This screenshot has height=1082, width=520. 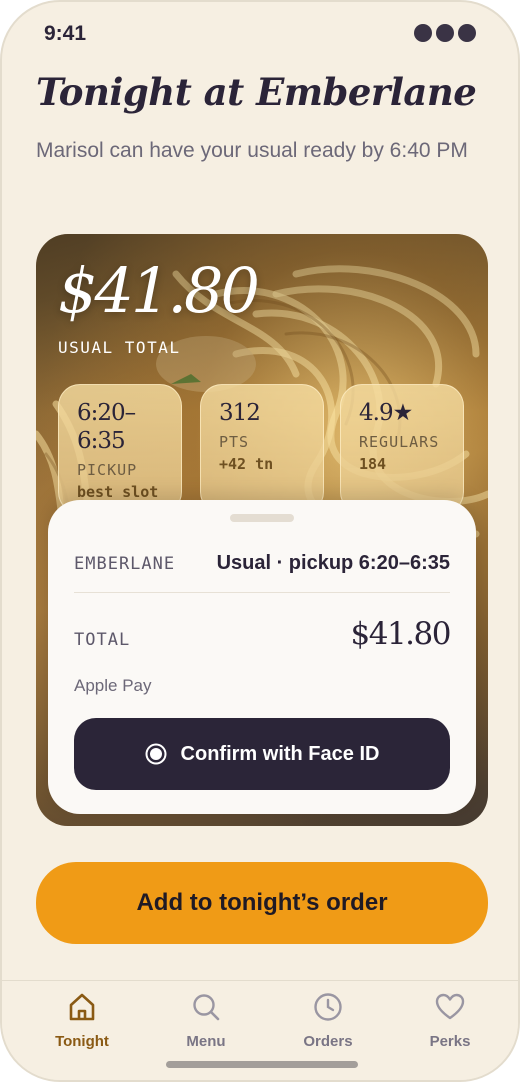 What do you see at coordinates (107, 470) in the screenshot?
I see `stat-label: PICKUP` at bounding box center [107, 470].